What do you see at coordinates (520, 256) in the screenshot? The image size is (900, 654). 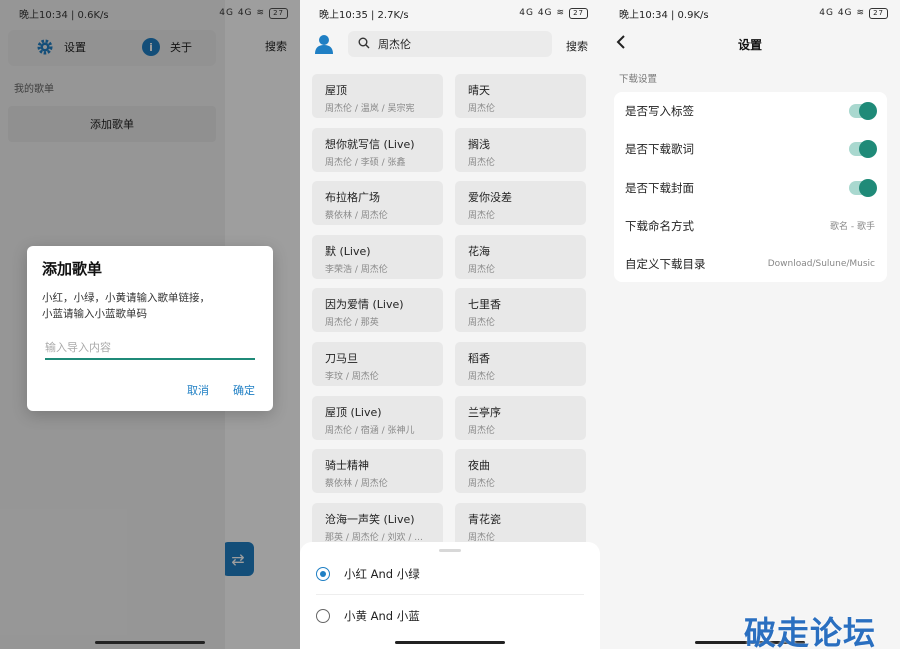 I see `song-card: 花海 周杰伦` at bounding box center [520, 256].